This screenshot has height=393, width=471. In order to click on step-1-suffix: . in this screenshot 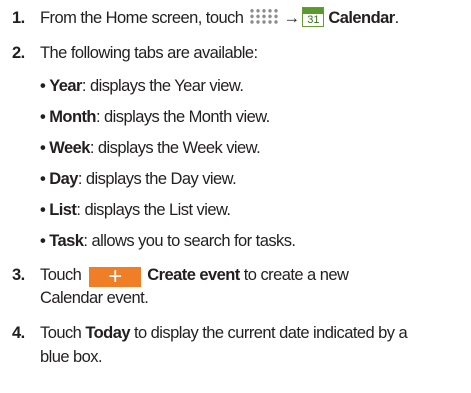, I will do `click(397, 18)`.